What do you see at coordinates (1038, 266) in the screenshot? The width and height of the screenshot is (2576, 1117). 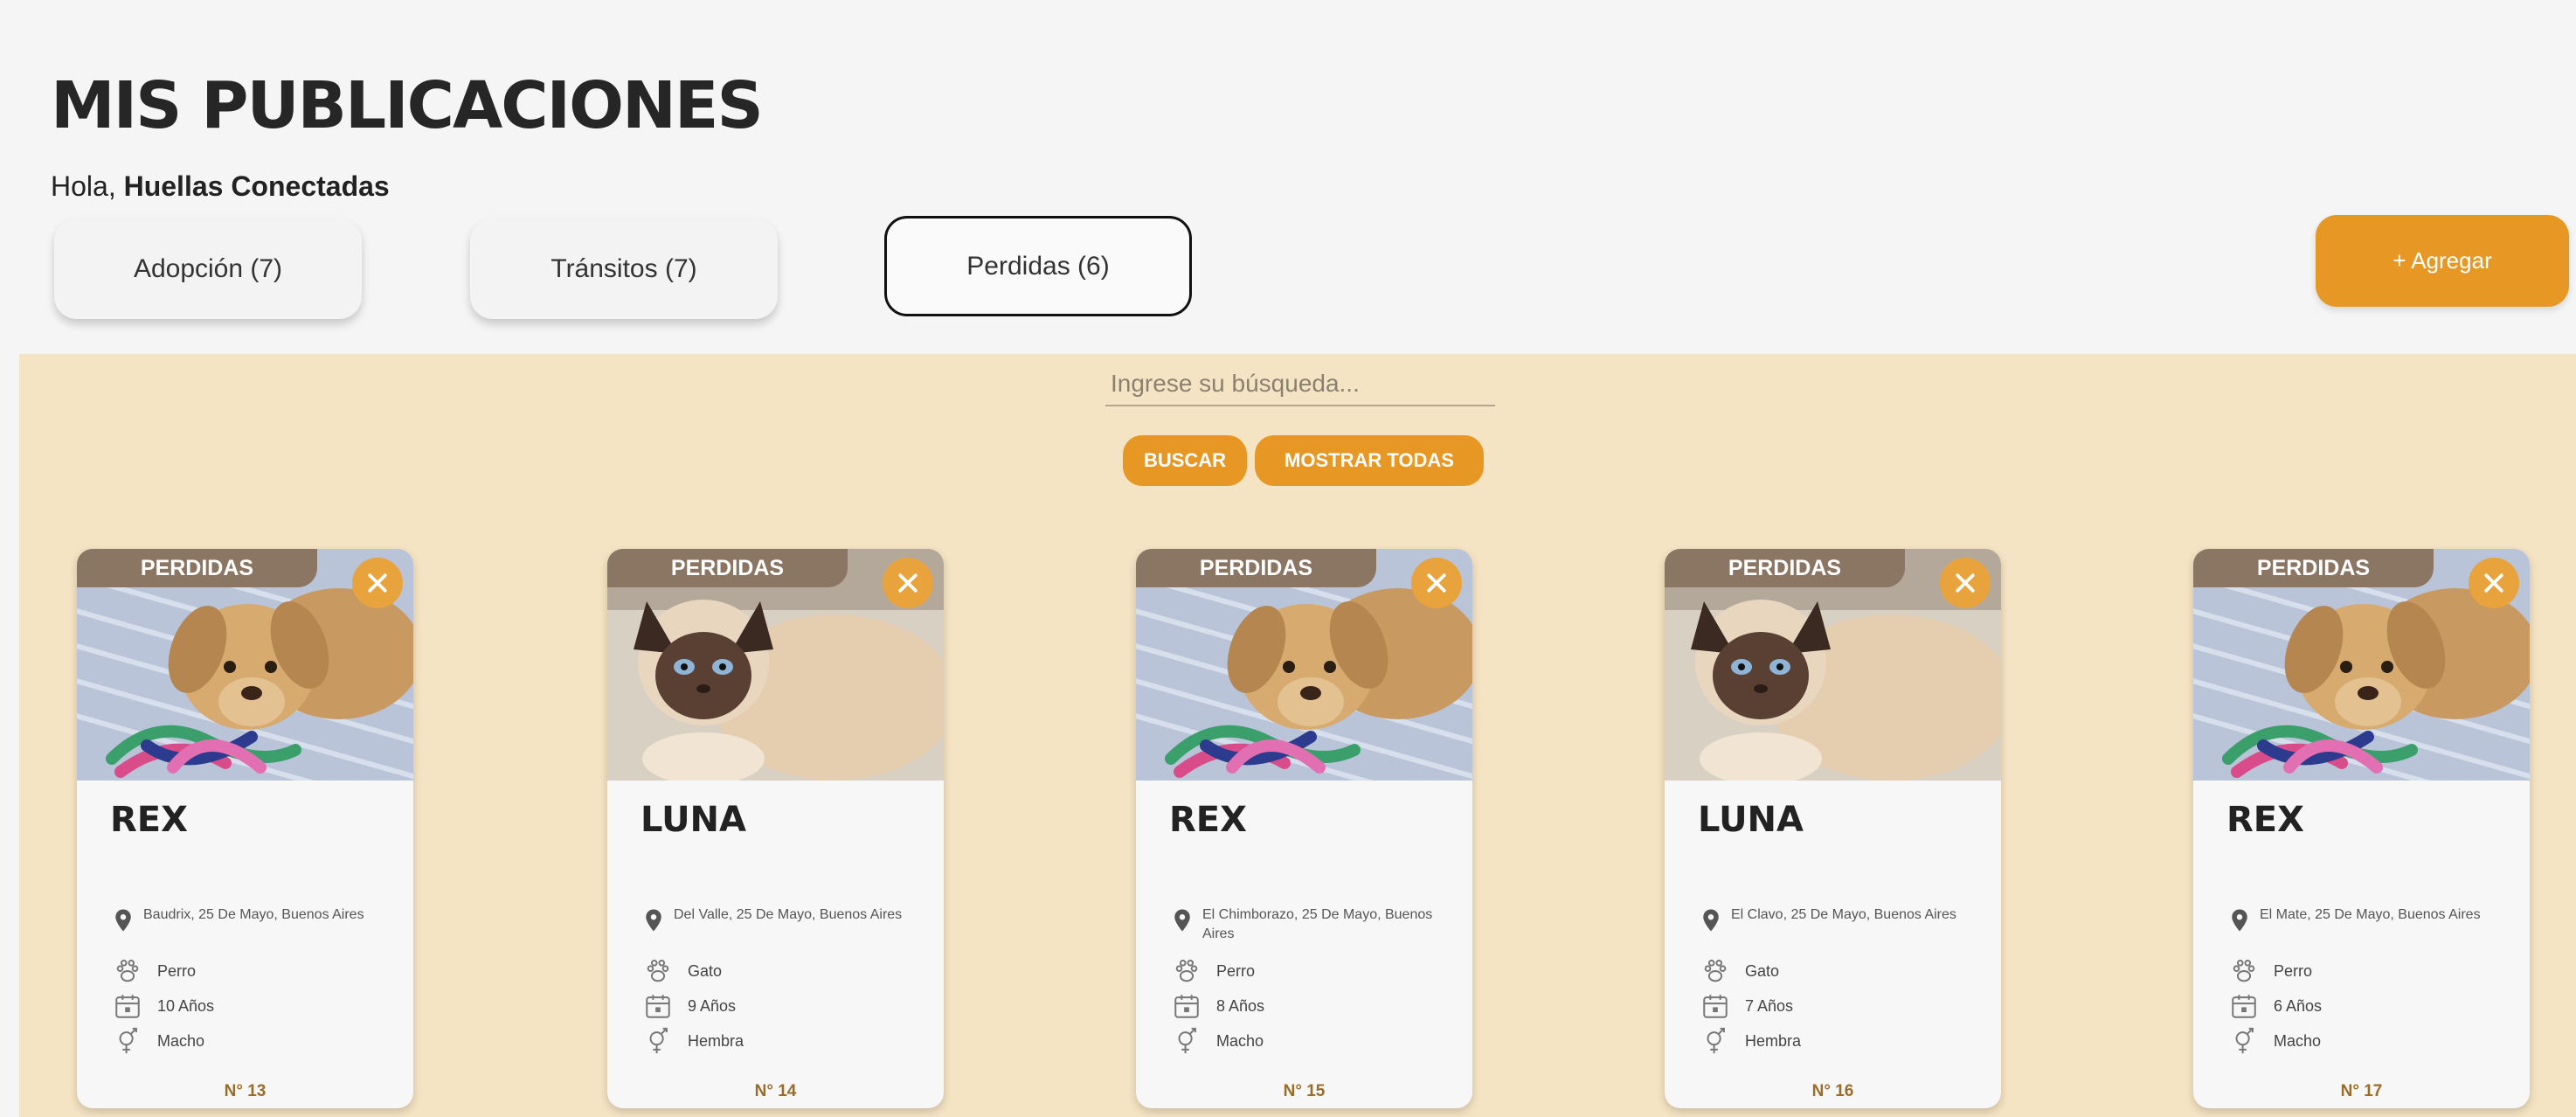 I see `tab-perdidas: Perdidas (6)` at bounding box center [1038, 266].